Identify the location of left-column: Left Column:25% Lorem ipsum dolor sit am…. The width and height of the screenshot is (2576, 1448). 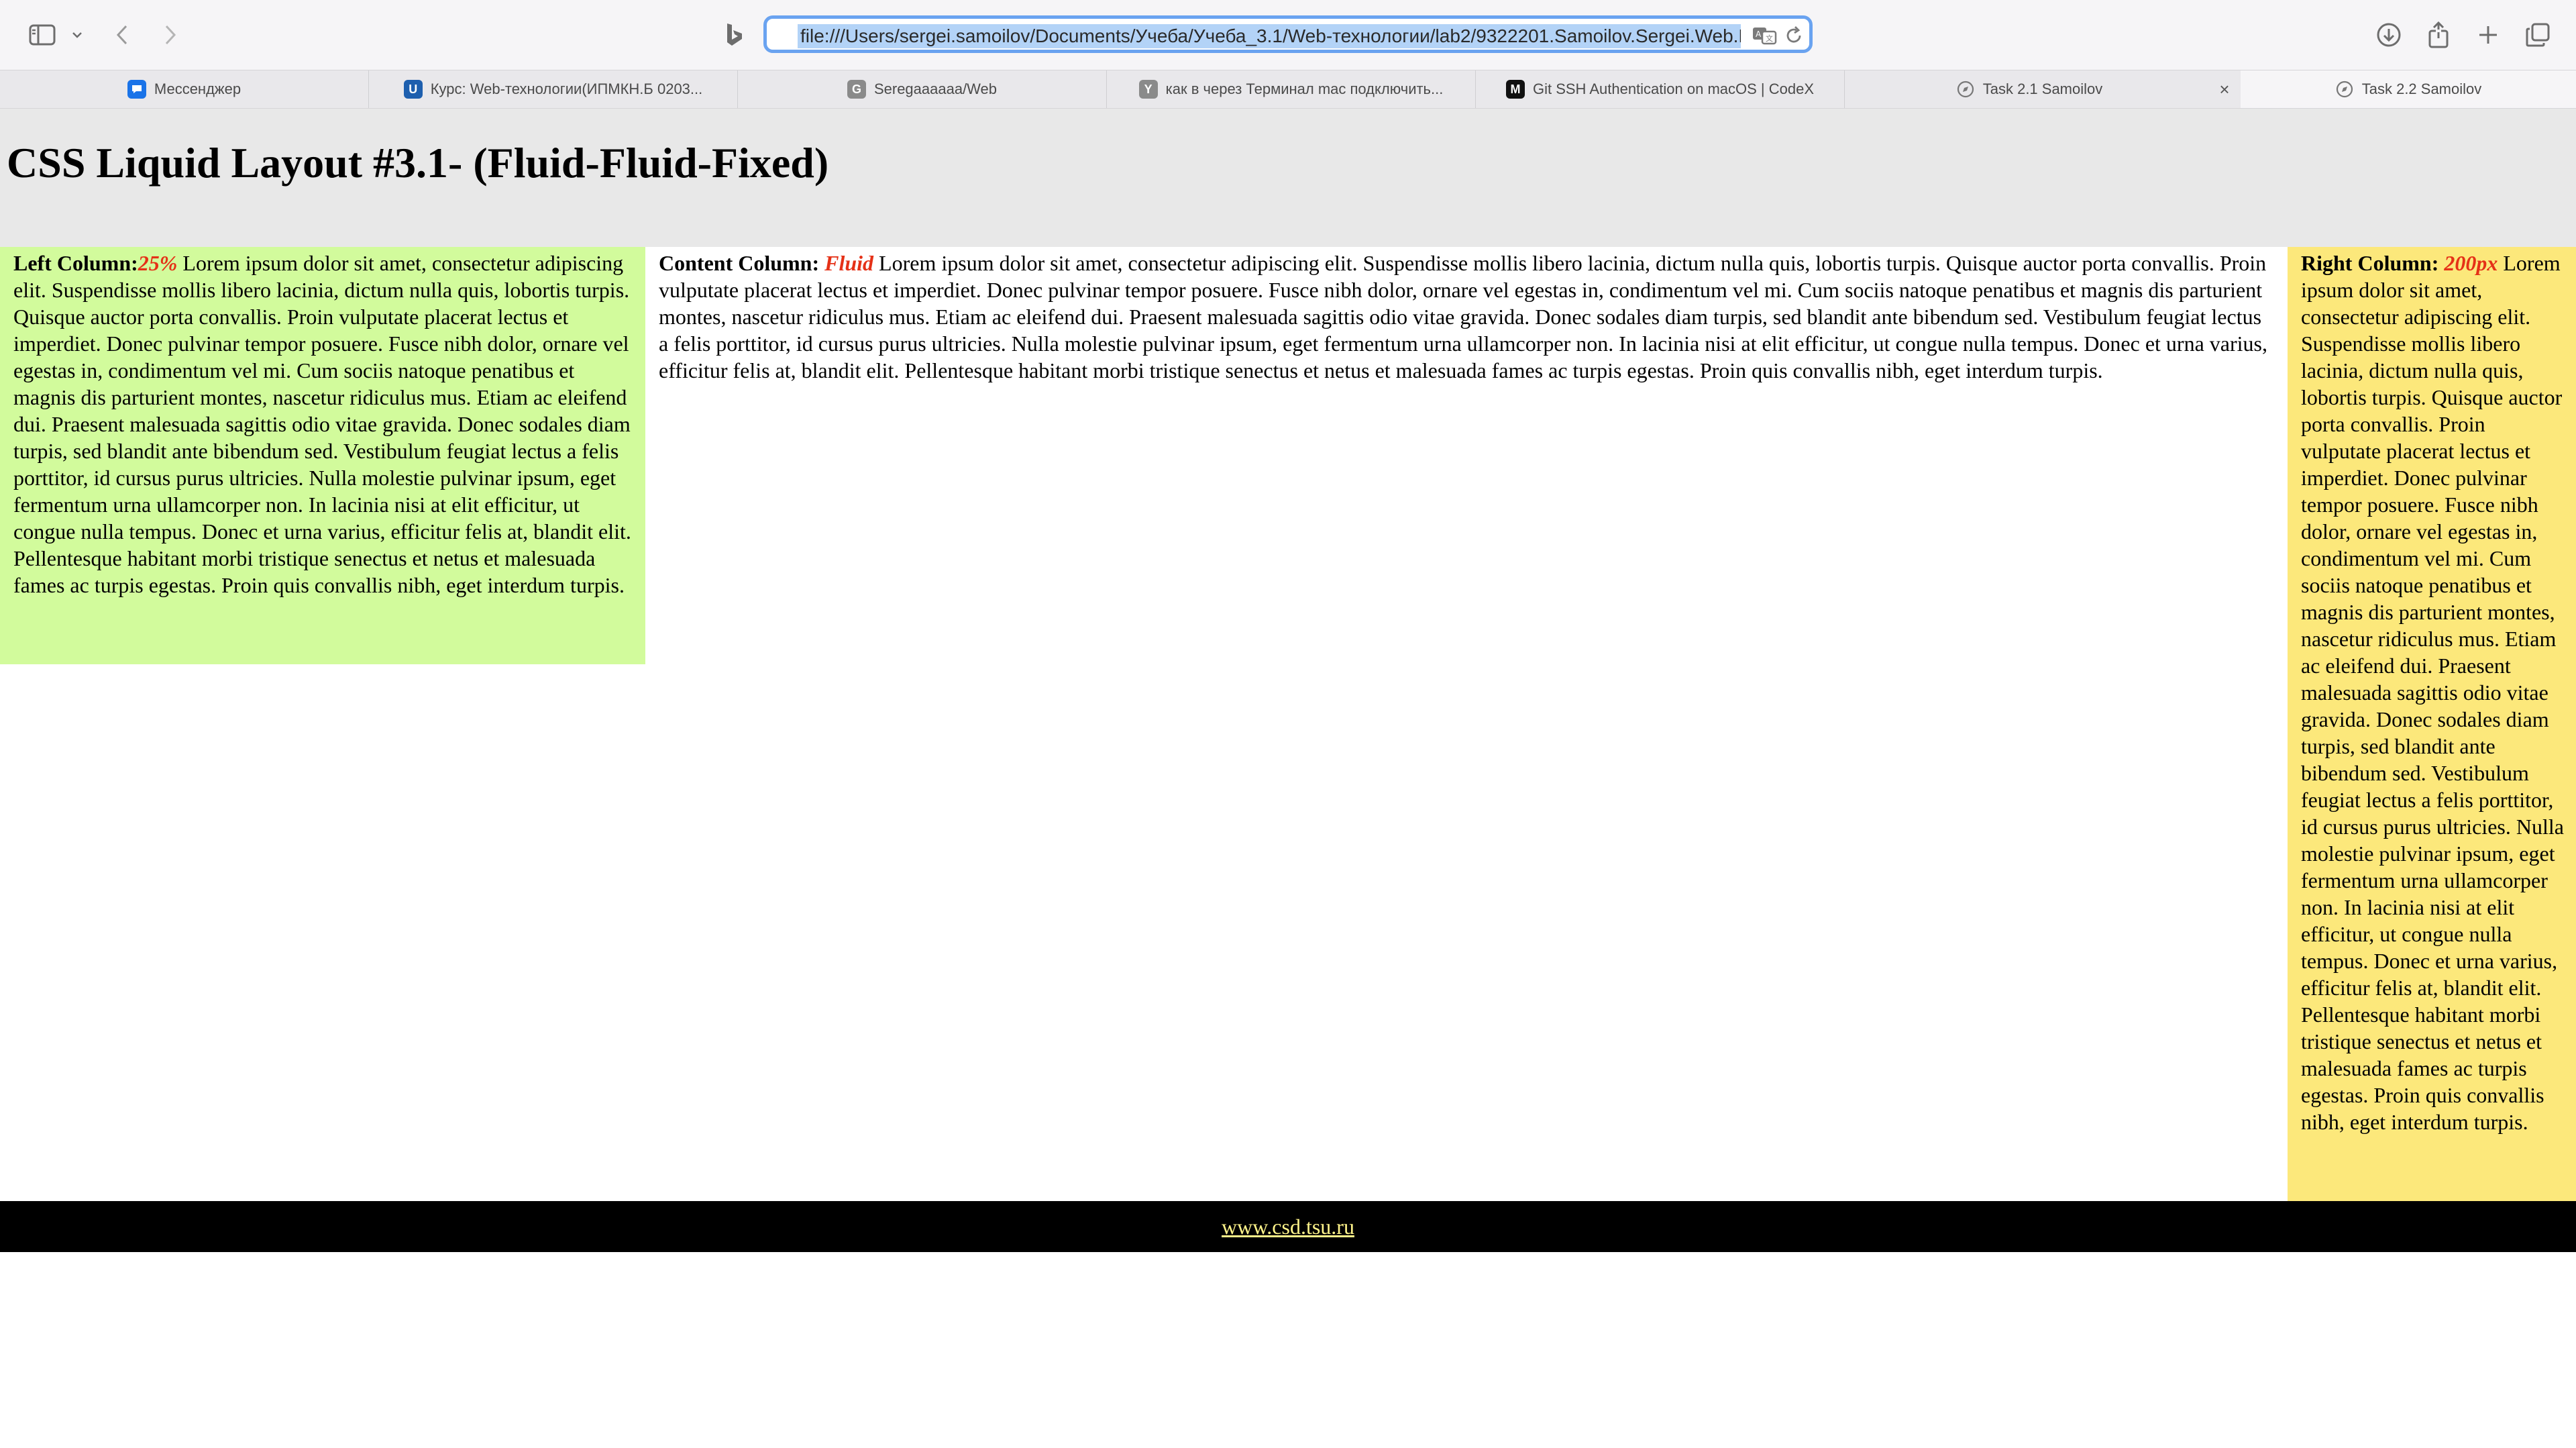
(322, 455).